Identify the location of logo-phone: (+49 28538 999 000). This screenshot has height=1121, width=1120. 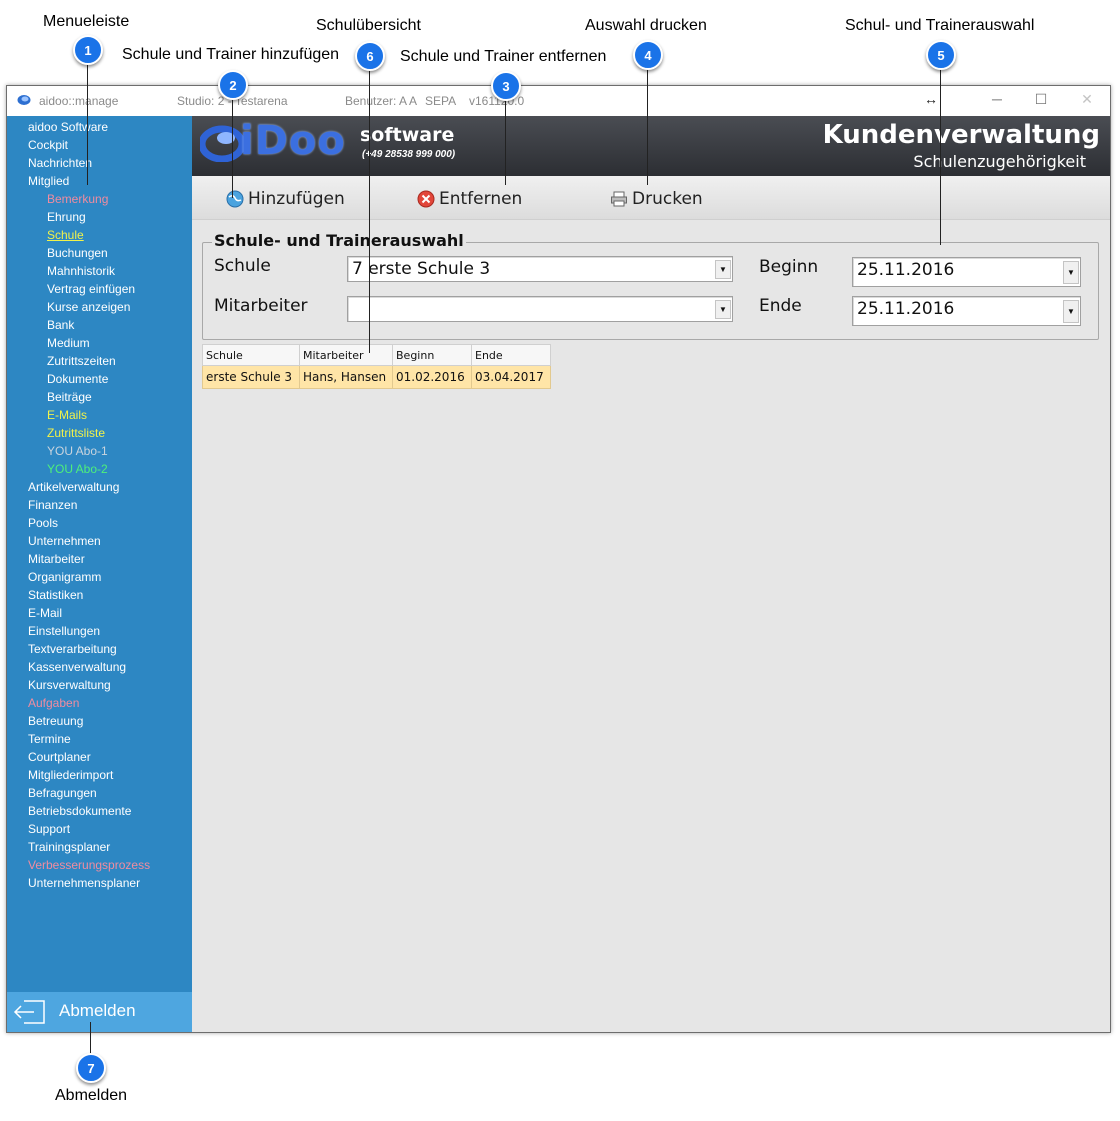
(409, 154).